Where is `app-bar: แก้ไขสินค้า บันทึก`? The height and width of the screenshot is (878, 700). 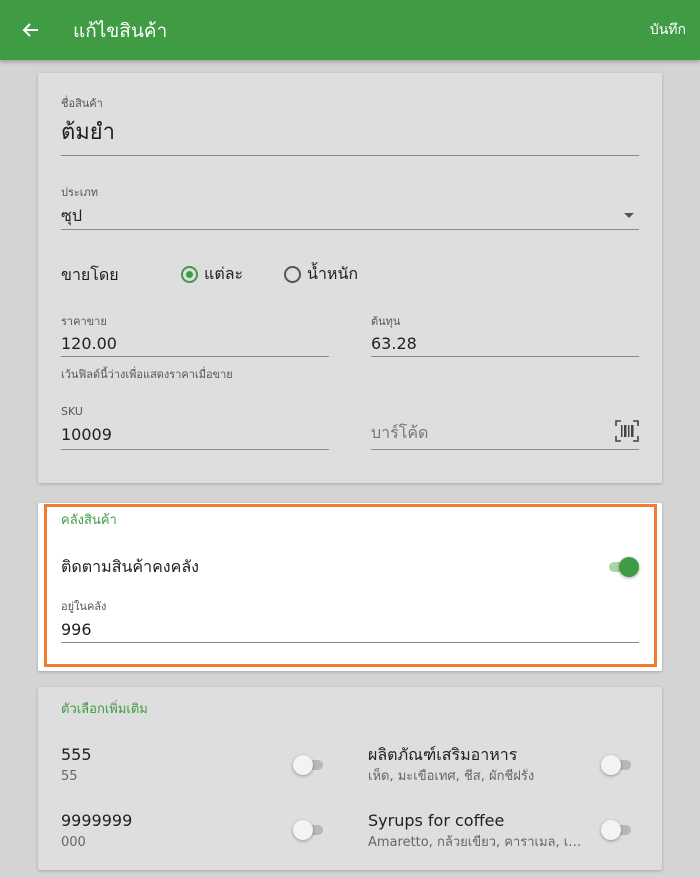 app-bar: แก้ไขสินค้า บันทึก is located at coordinates (350, 30).